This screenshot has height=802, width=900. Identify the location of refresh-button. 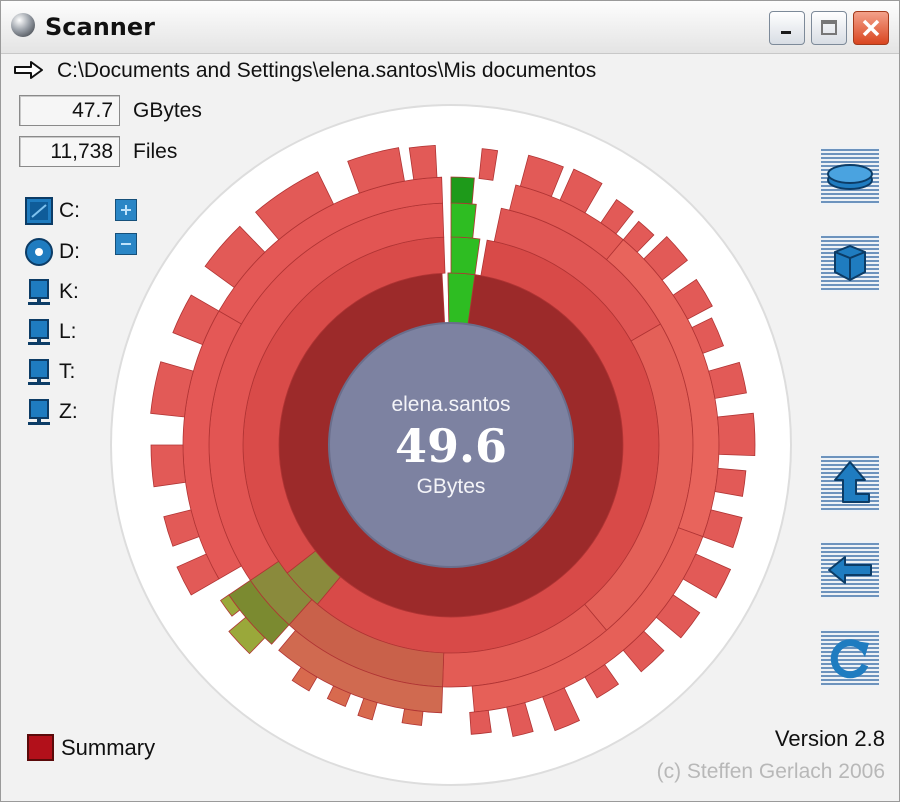
(850, 658).